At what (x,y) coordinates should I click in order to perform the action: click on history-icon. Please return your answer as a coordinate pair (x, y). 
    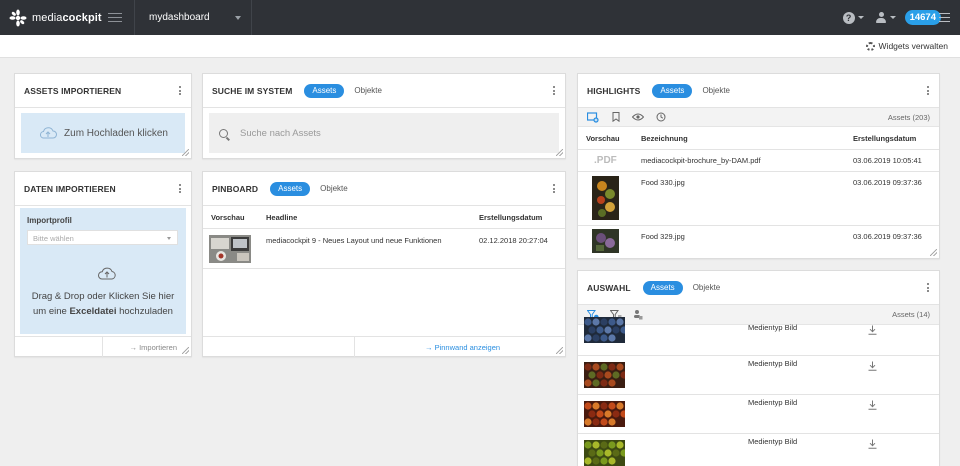
    Looking at the image, I should click on (661, 117).